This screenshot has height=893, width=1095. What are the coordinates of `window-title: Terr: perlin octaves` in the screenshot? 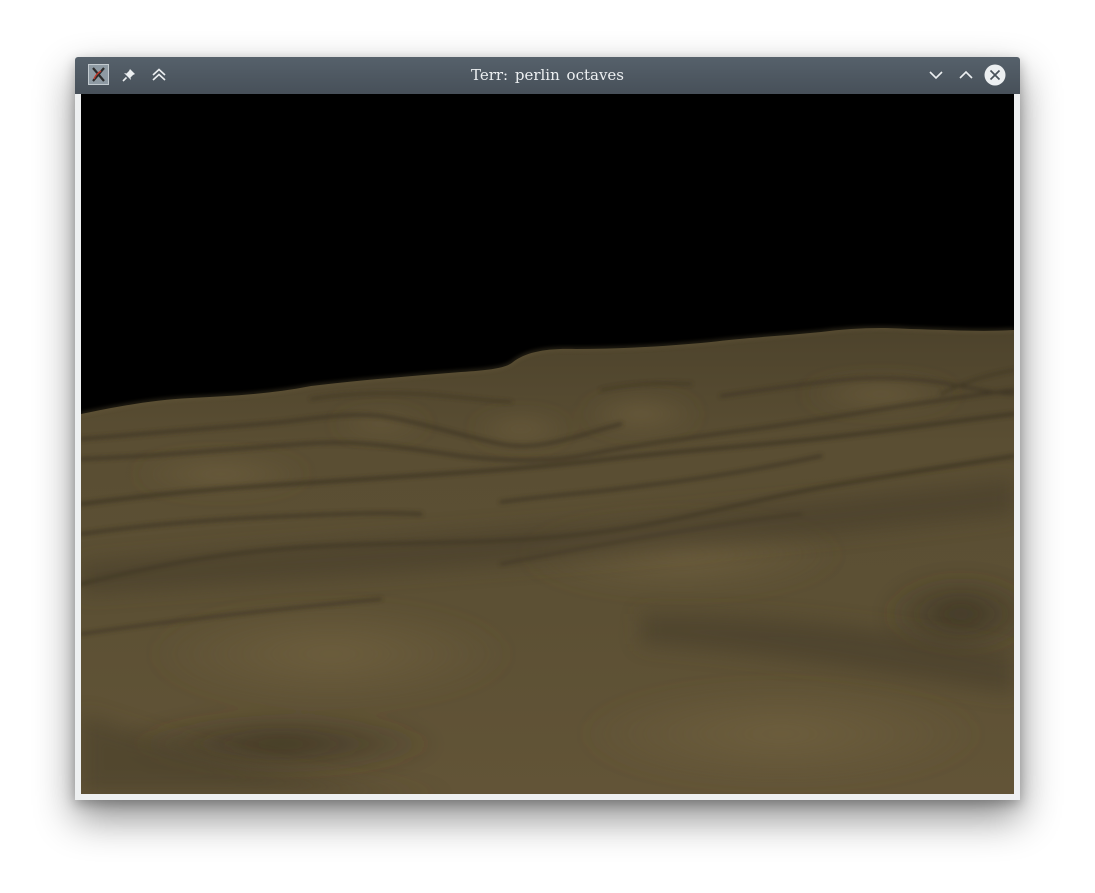 It's located at (547, 75).